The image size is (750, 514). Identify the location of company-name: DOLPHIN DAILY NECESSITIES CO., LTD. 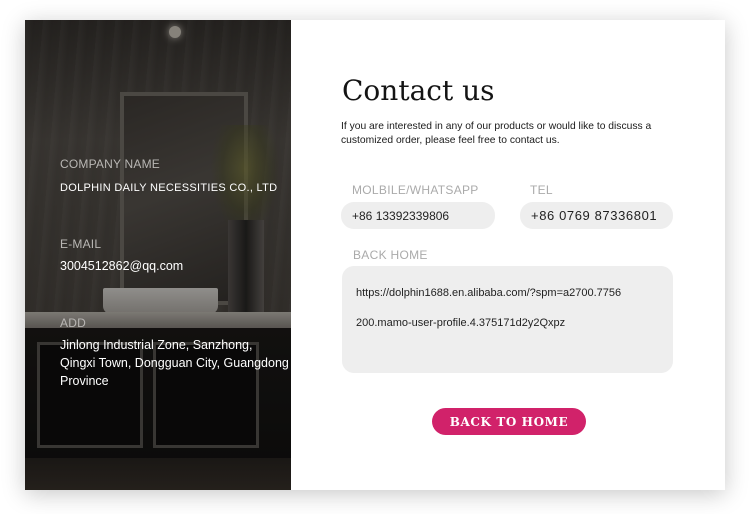
(169, 188).